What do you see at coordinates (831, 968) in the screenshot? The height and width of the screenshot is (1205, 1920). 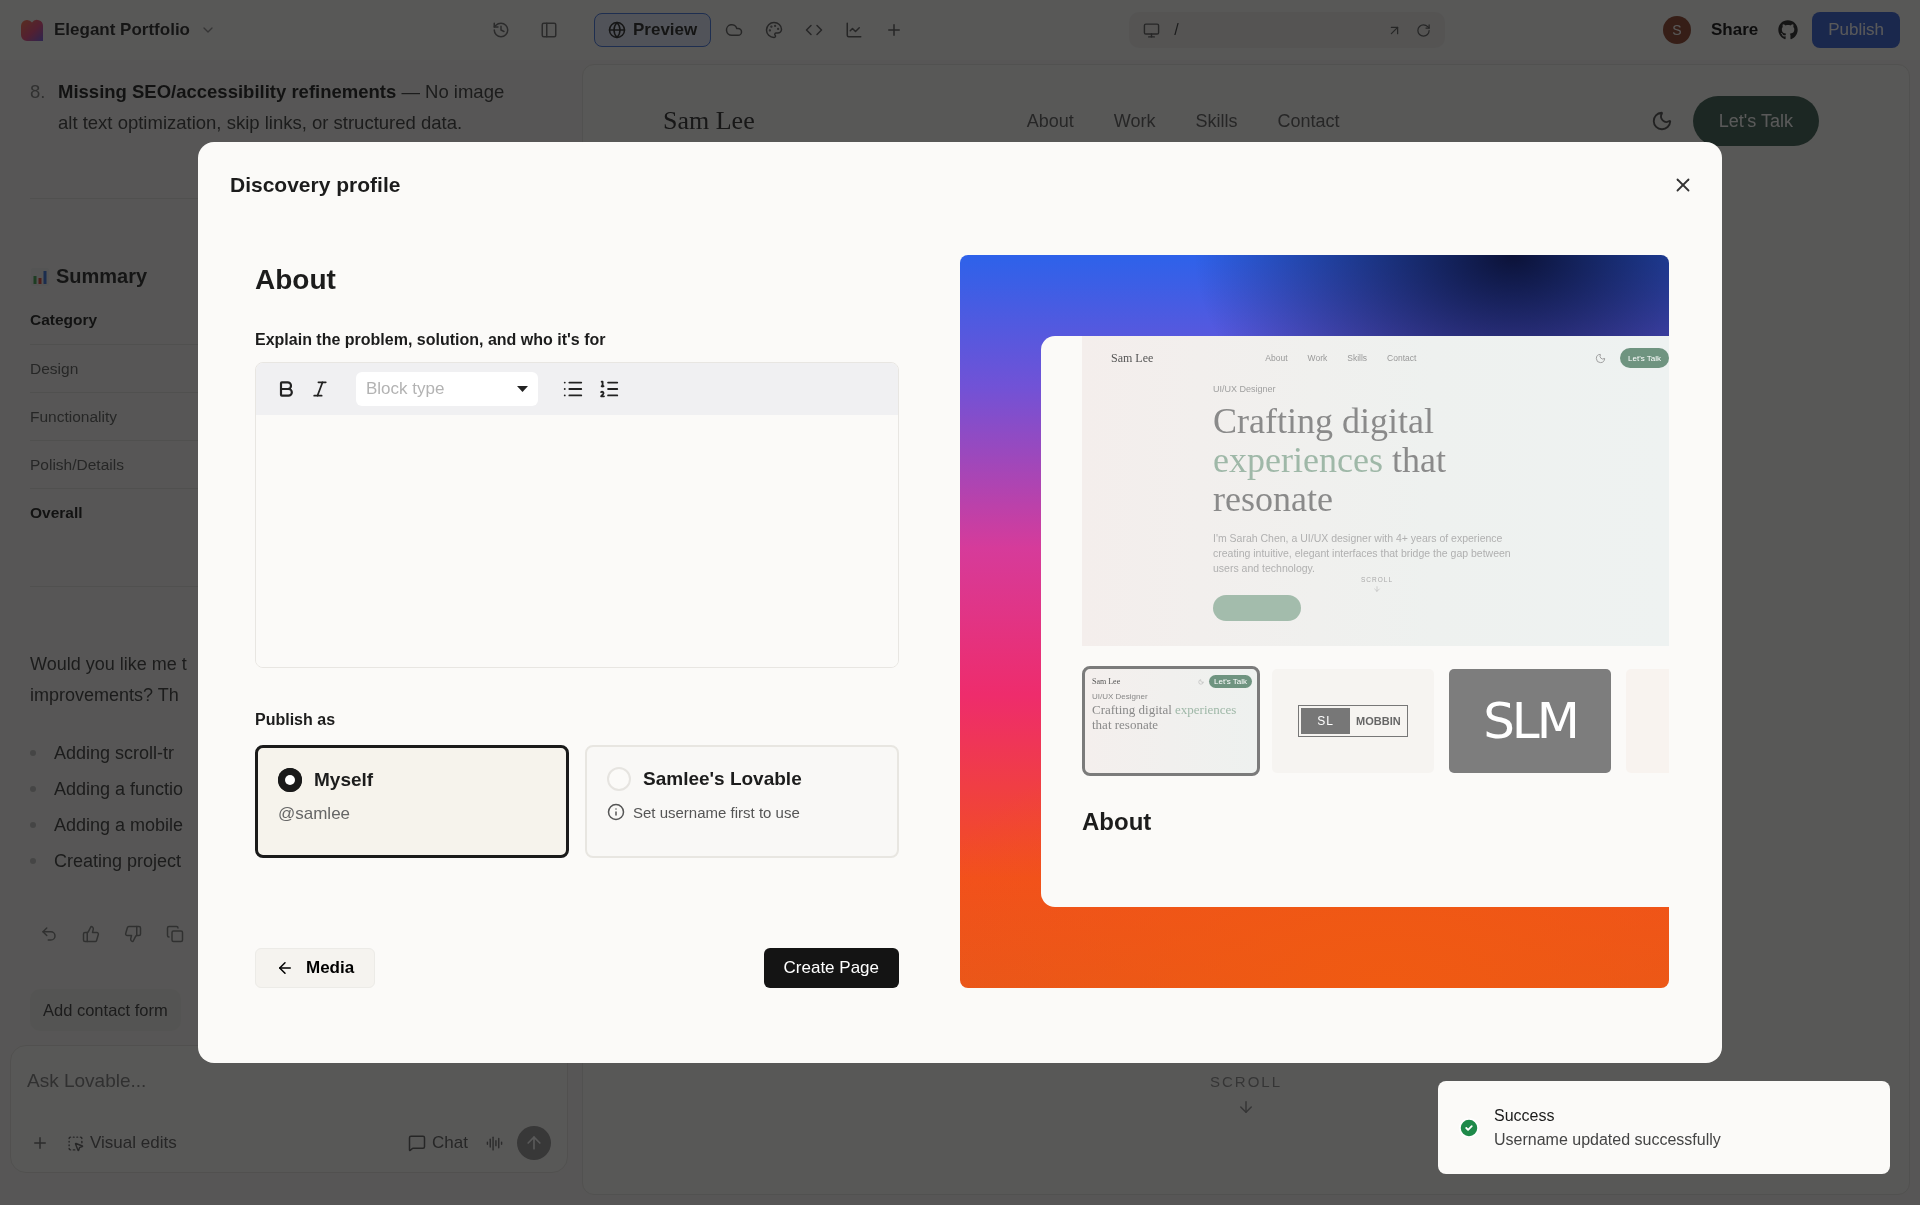 I see `create-page-button: Create Page` at bounding box center [831, 968].